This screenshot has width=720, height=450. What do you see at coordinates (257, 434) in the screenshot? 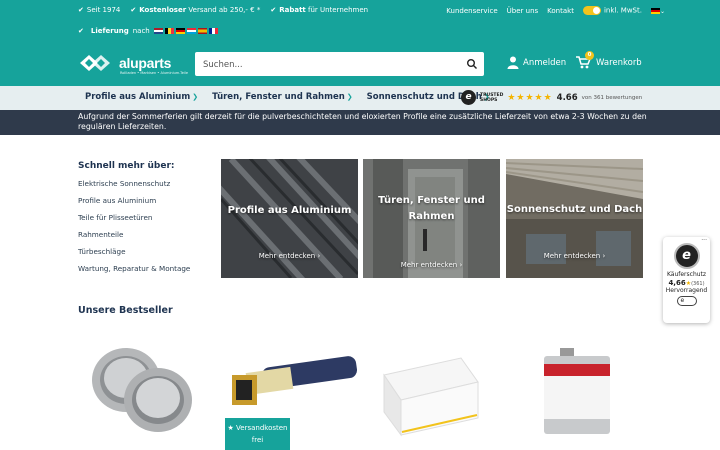
I see `free-shipping-badge: ★ Versandkosten frei` at bounding box center [257, 434].